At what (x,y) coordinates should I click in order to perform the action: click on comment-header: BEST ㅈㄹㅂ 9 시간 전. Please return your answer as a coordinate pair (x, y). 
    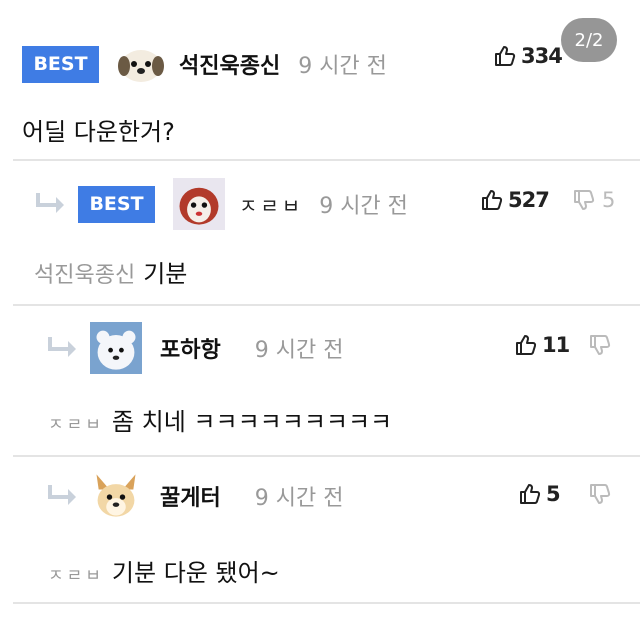
    Looking at the image, I should click on (221, 204).